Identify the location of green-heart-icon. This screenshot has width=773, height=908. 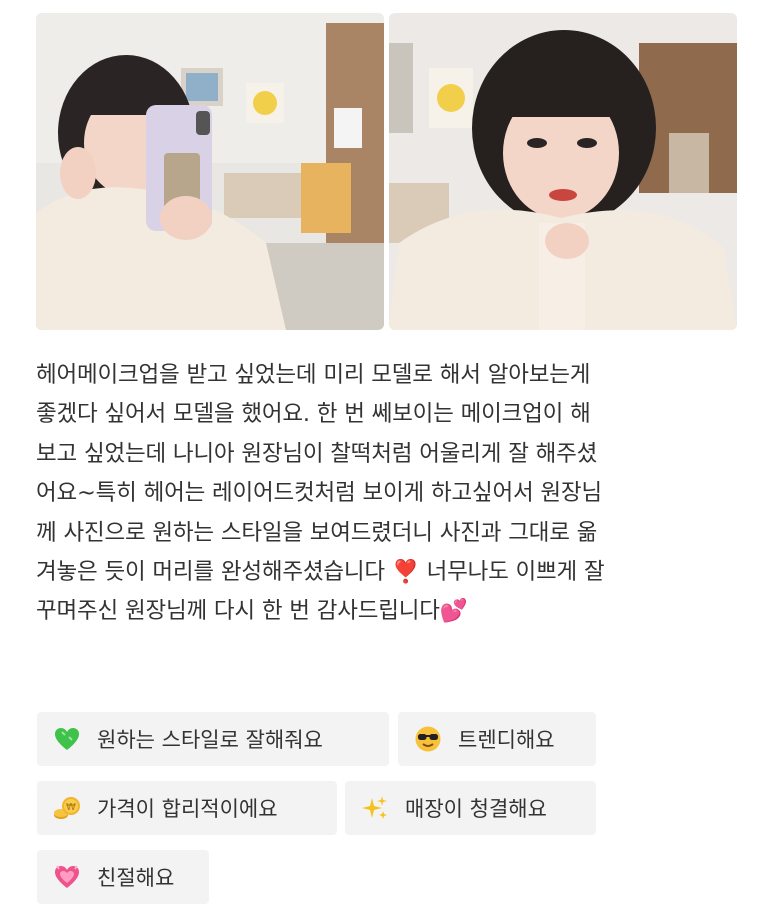
(67, 739).